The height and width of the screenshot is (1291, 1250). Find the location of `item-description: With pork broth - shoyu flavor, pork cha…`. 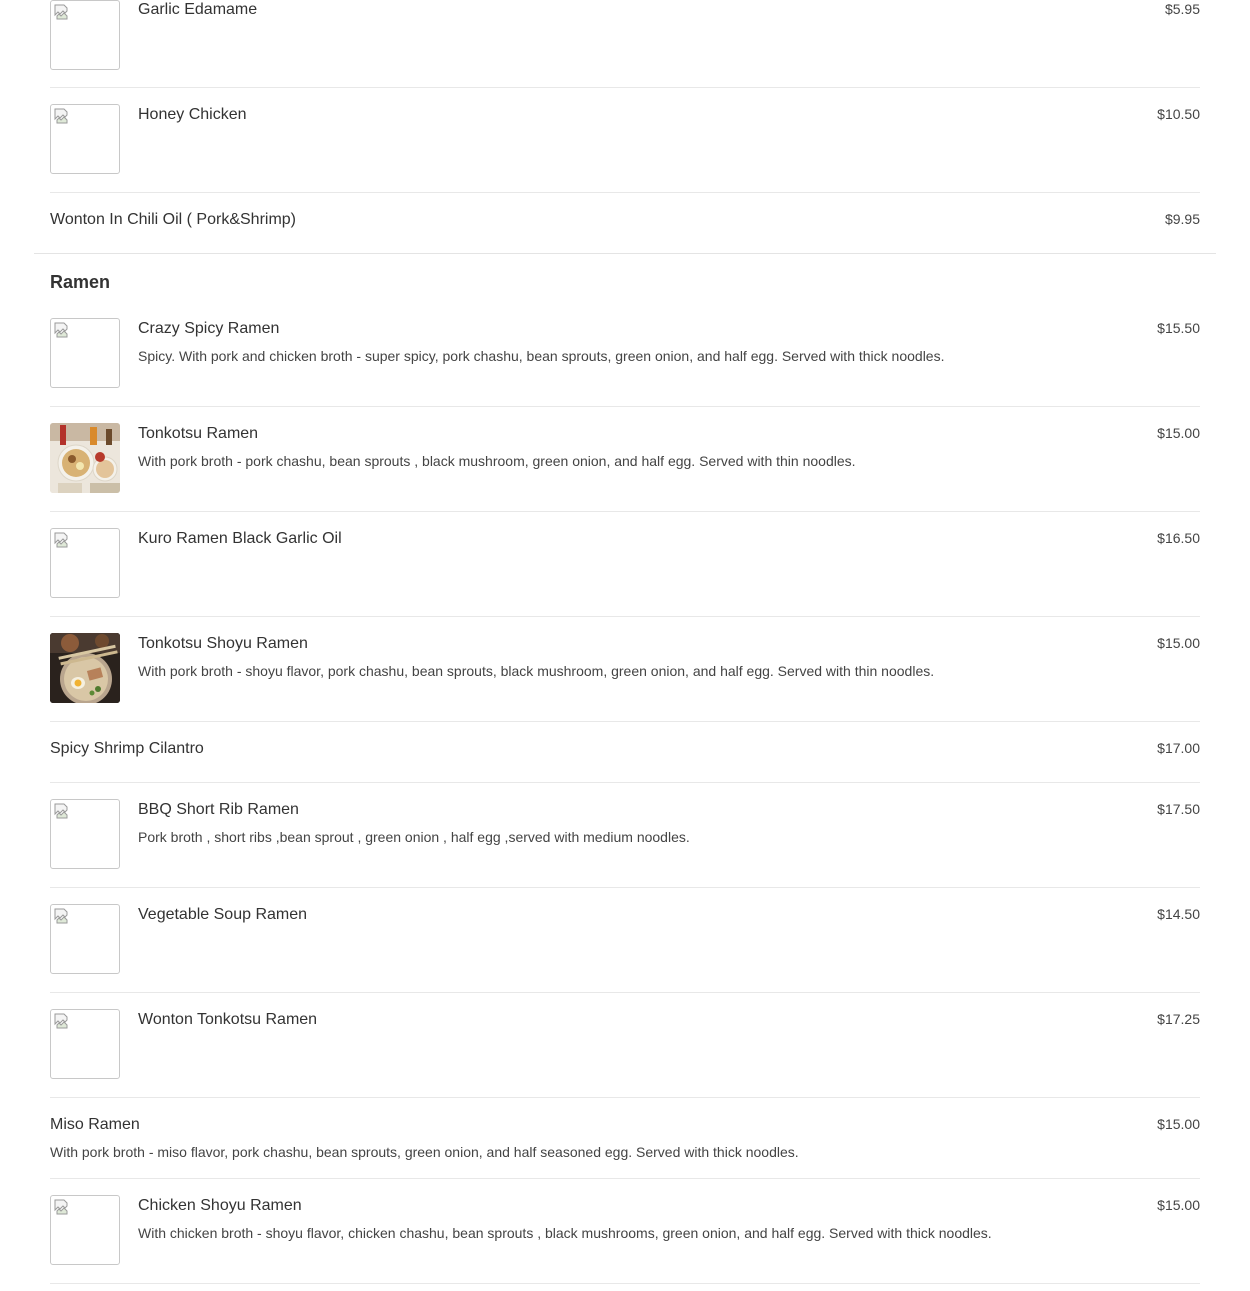

item-description: With pork broth - shoyu flavor, pork cha… is located at coordinates (536, 671).